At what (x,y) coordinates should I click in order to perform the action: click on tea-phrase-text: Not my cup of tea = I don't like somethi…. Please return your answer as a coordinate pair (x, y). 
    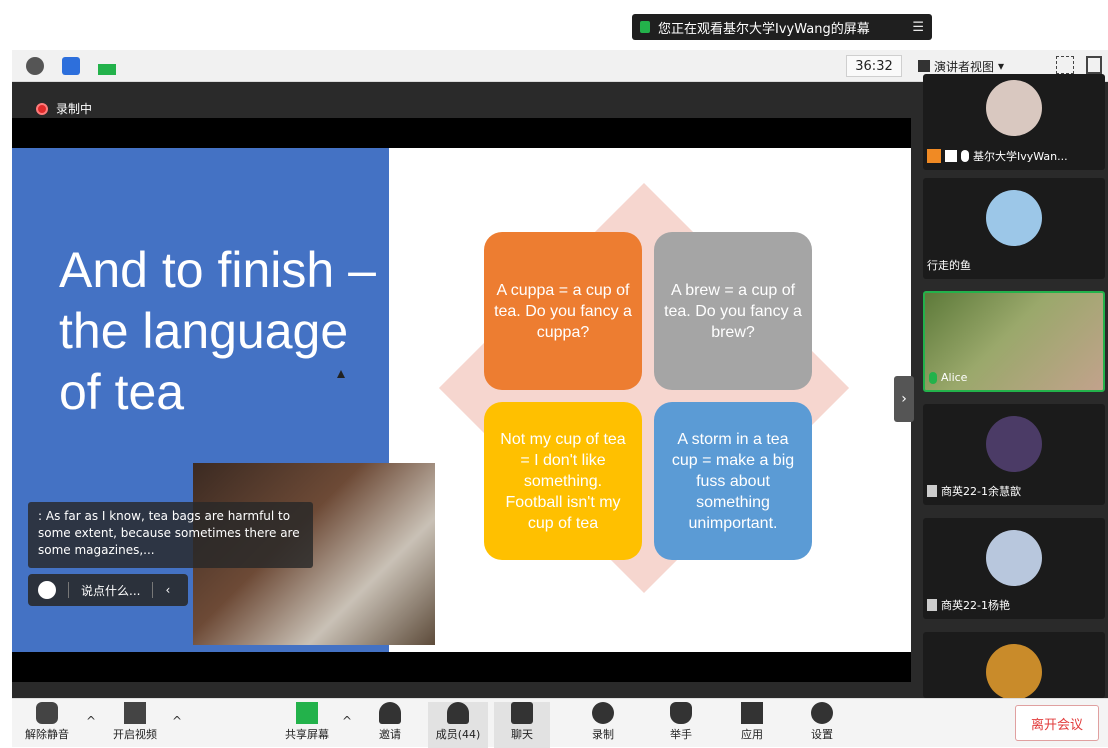
    Looking at the image, I should click on (563, 481).